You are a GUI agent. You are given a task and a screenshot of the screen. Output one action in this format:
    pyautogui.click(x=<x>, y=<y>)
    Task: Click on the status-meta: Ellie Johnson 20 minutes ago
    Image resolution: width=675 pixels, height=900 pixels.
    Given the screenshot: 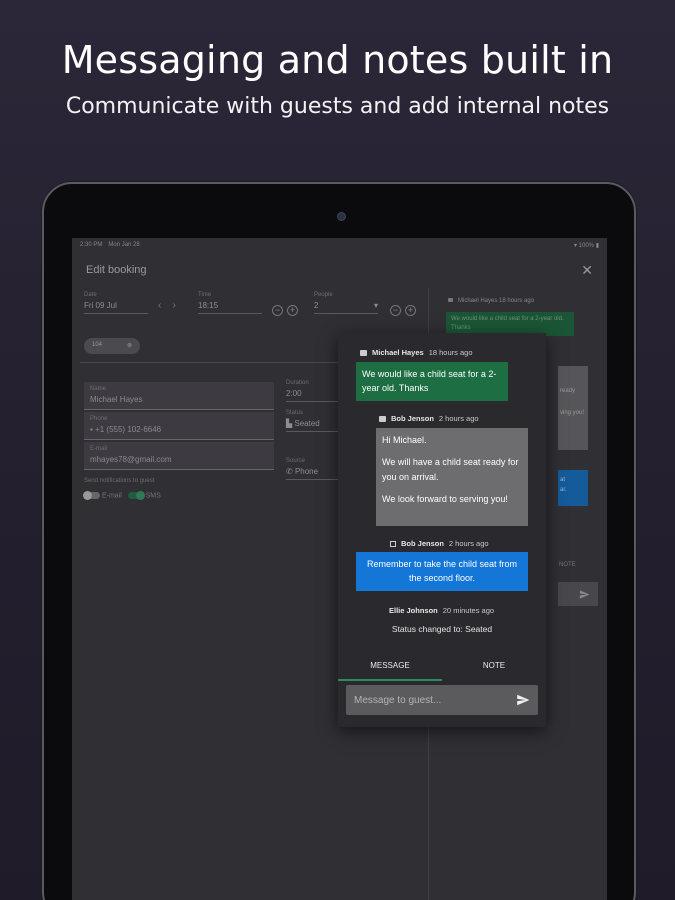 What is the action you would take?
    pyautogui.click(x=442, y=610)
    